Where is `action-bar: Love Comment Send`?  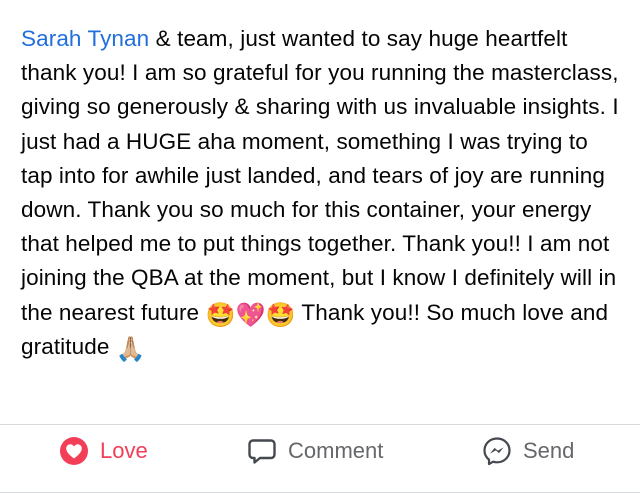 action-bar: Love Comment Send is located at coordinates (320, 458).